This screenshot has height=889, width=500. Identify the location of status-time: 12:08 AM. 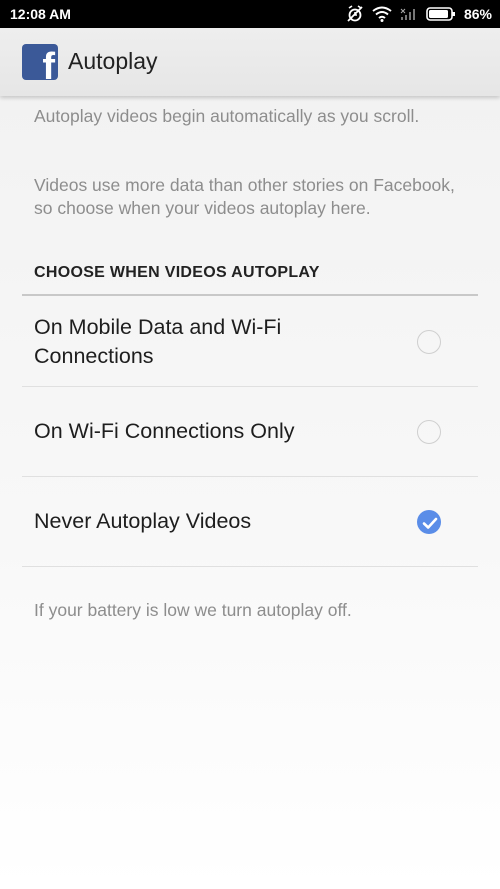
(40, 14).